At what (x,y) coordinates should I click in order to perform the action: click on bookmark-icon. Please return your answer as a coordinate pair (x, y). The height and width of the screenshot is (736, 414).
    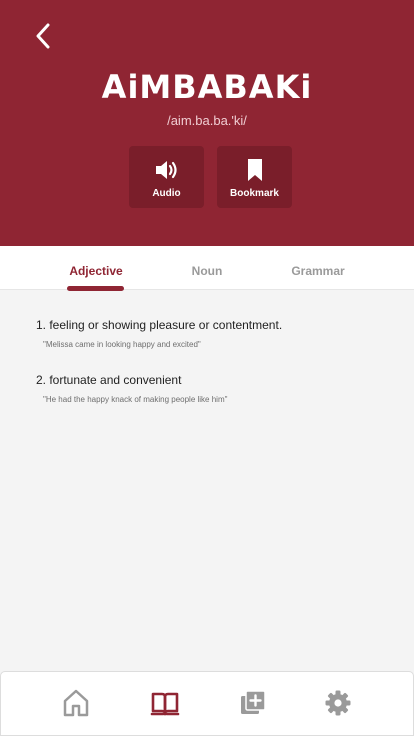
    Looking at the image, I should click on (254, 170).